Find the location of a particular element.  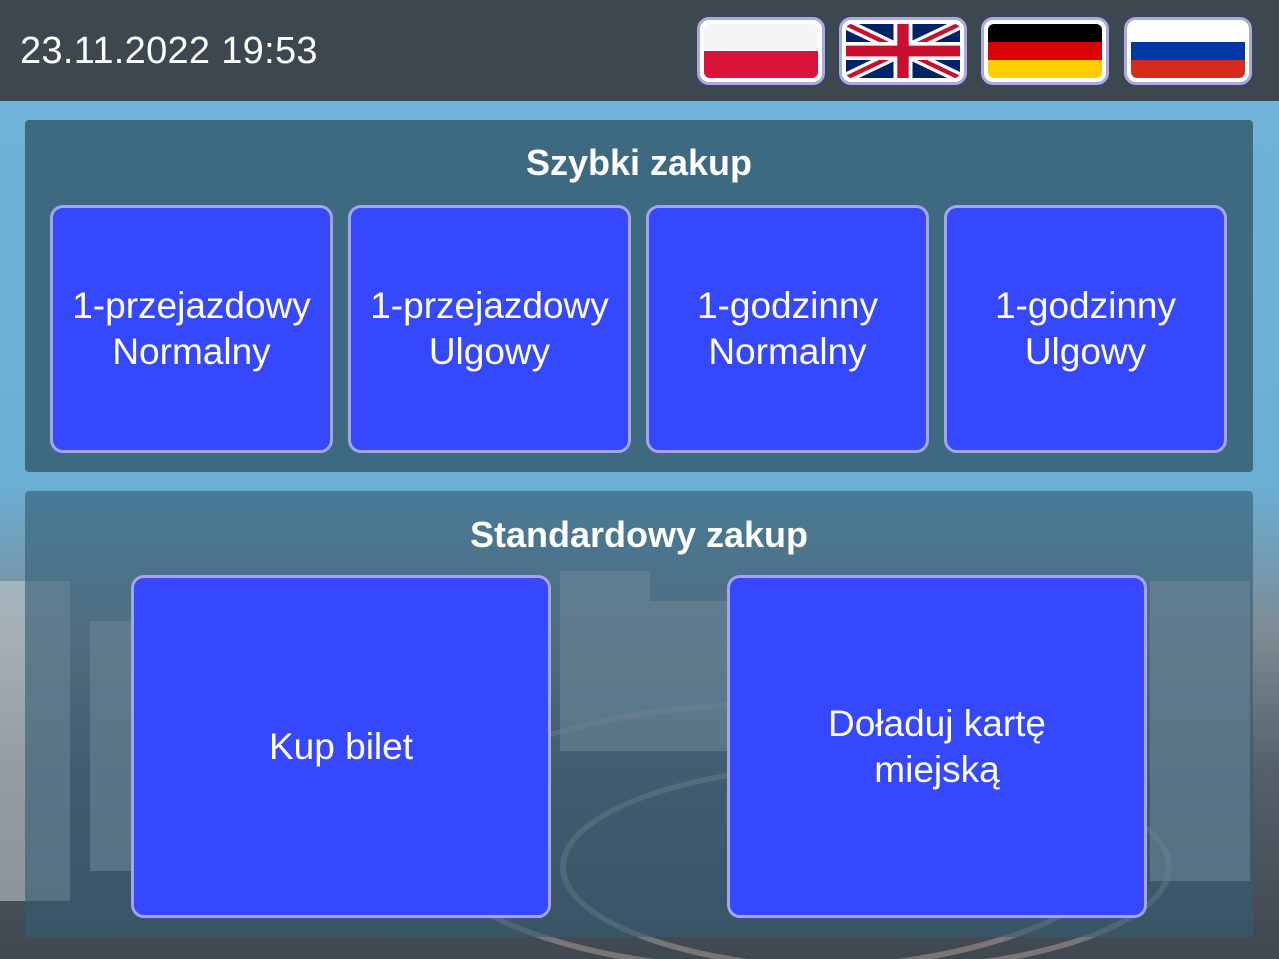

buy-ticket-button: Kup bilet is located at coordinates (341, 746).